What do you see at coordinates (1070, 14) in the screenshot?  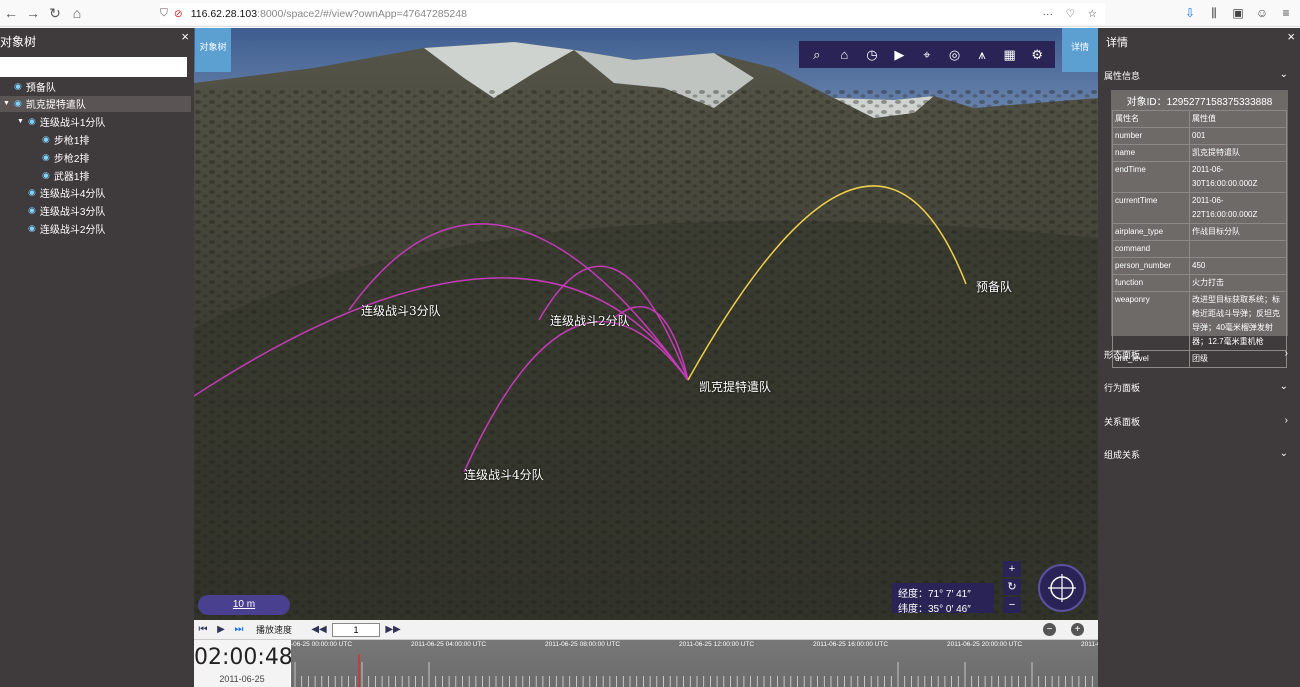 I see `pocket-icon: ♡` at bounding box center [1070, 14].